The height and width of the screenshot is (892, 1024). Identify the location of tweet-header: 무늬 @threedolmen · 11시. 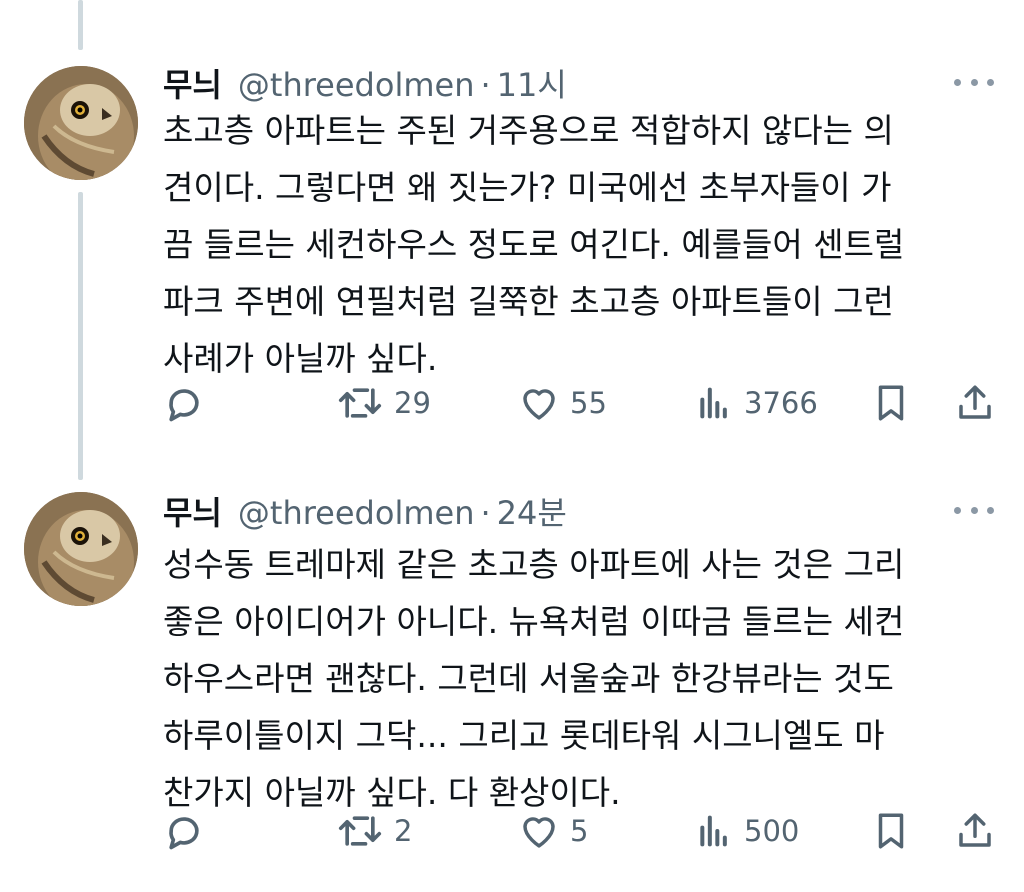
(365, 82).